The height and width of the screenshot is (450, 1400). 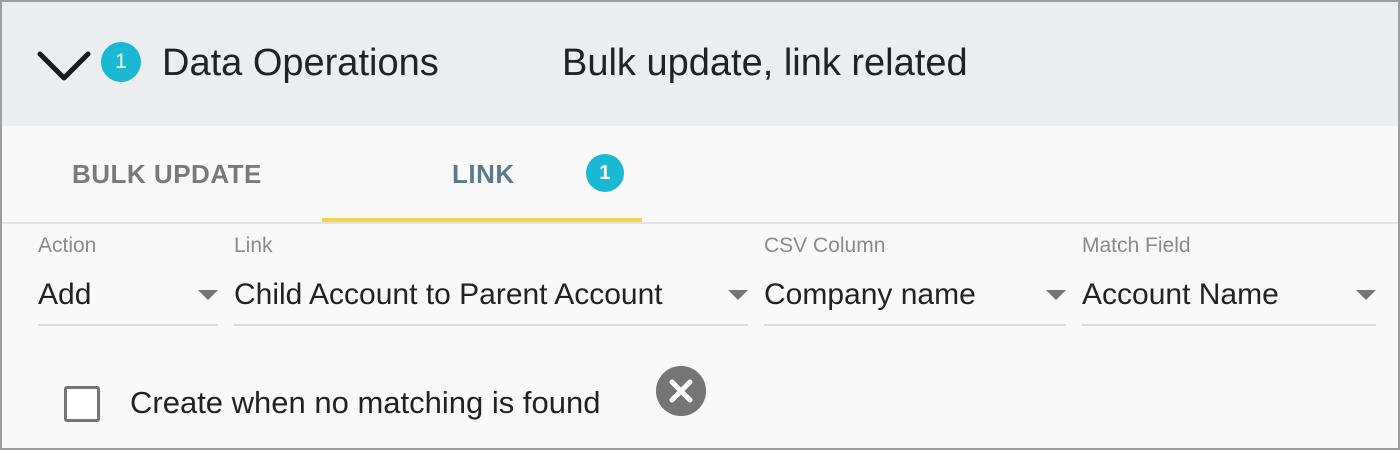 I want to click on create-when-no-match-label: Create when no matching is found, so click(x=365, y=403).